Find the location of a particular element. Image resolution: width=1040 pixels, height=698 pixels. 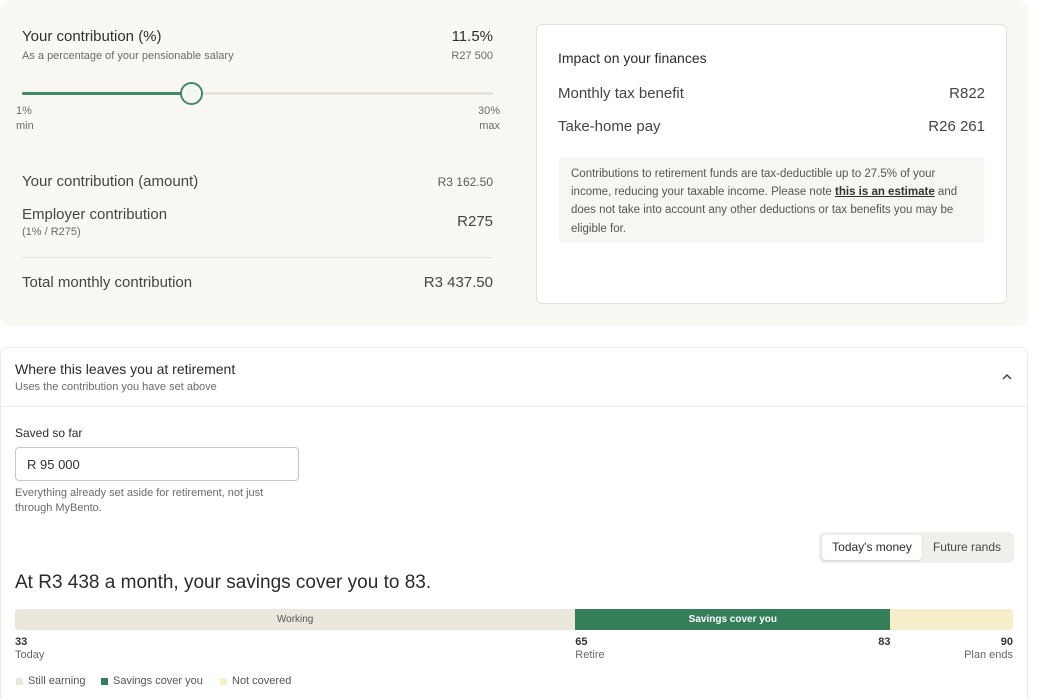

saved-so-far-label: Saved so far is located at coordinates (49, 433).